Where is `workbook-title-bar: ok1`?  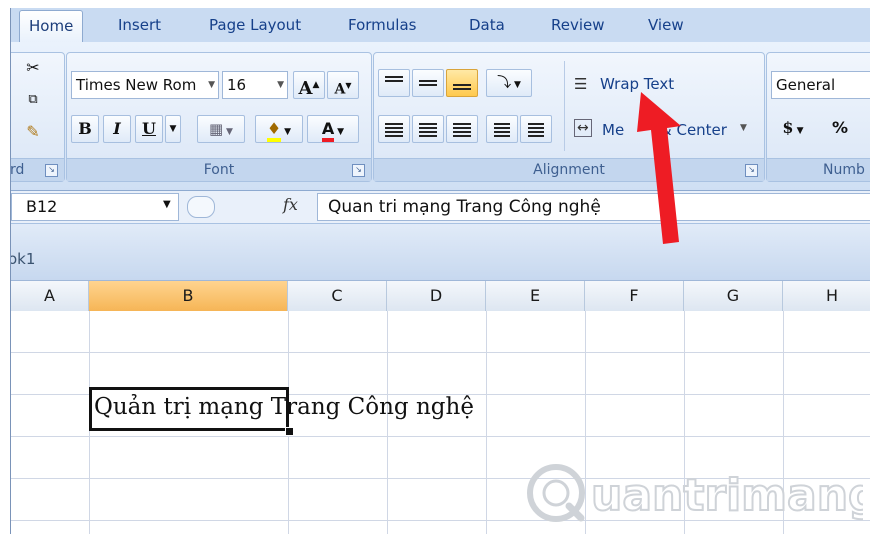
workbook-title-bar: ok1 is located at coordinates (440, 252).